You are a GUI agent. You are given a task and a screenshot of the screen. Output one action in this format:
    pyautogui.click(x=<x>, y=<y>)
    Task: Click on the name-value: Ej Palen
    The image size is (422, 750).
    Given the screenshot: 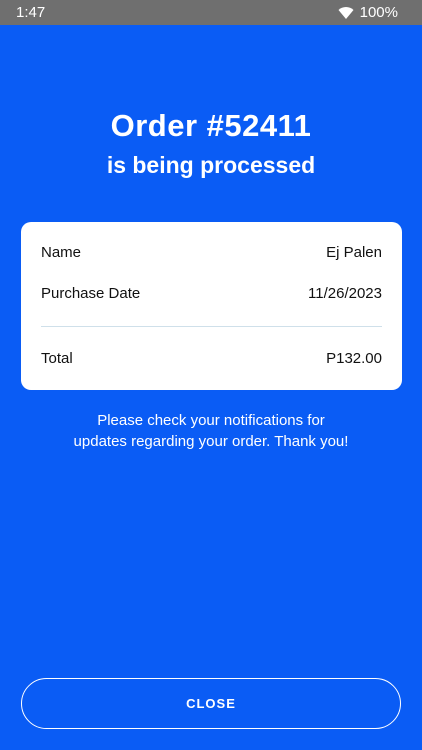 What is the action you would take?
    pyautogui.click(x=354, y=252)
    